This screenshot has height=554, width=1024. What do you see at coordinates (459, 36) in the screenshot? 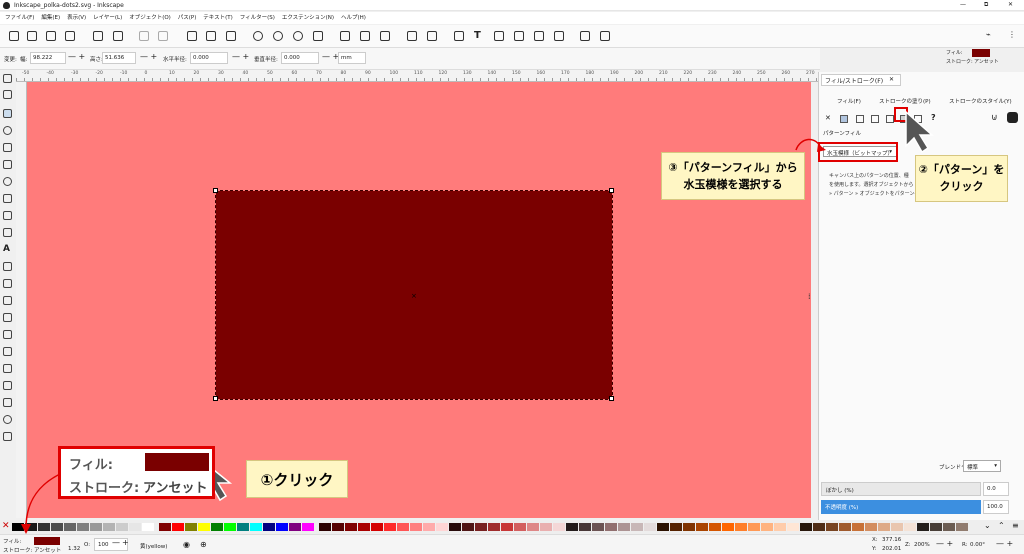
I see `fill-stroke-dialog-icon` at bounding box center [459, 36].